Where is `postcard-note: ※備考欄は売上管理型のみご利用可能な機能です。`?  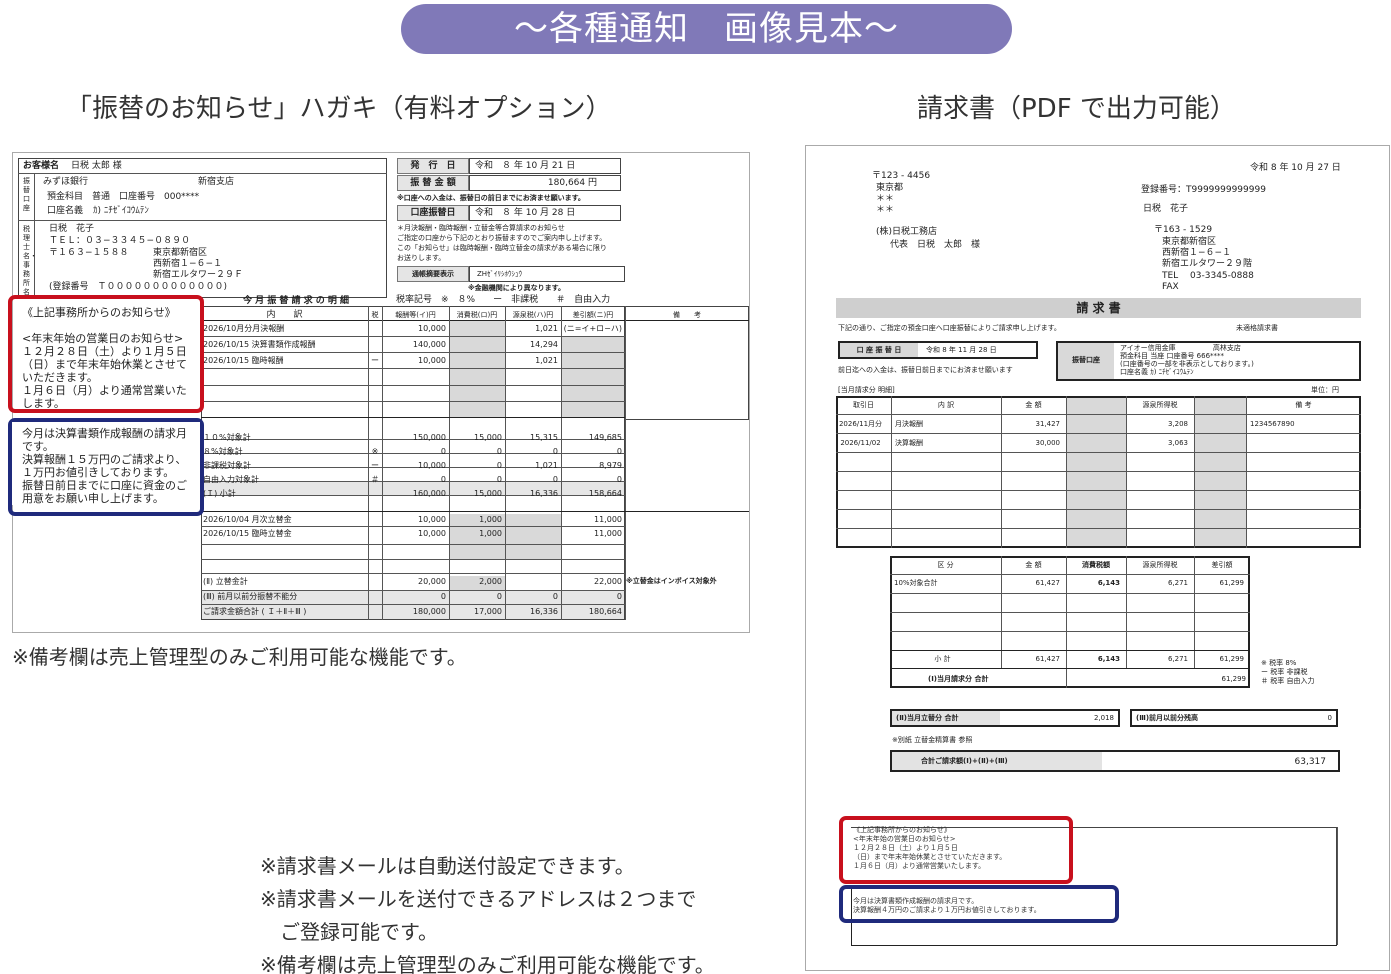
postcard-note: ※備考欄は売上管理型のみご利用可能な機能です。 is located at coordinates (239, 657).